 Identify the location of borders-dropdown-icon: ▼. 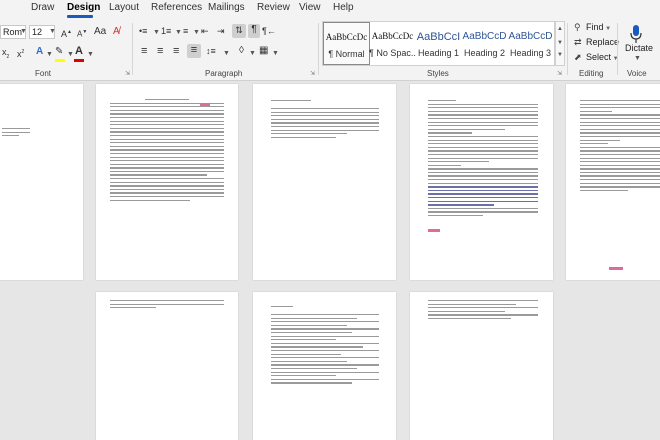
(275, 53).